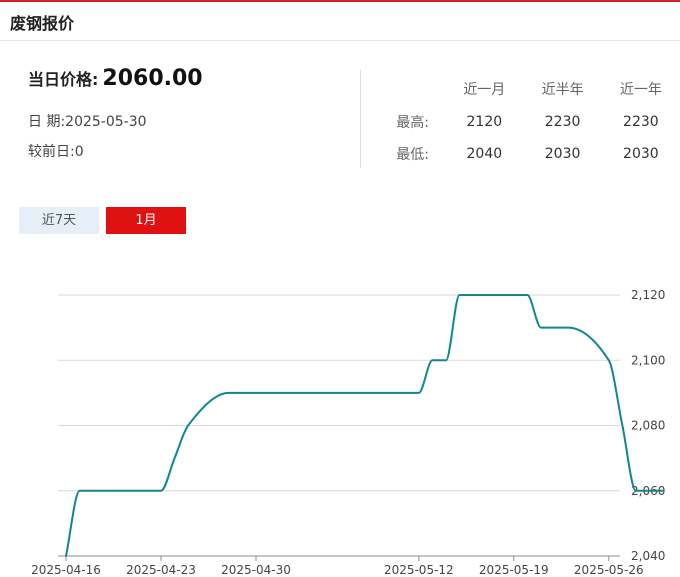 The height and width of the screenshot is (577, 680). What do you see at coordinates (648, 295) in the screenshot?
I see `y-tick-label: 2,120` at bounding box center [648, 295].